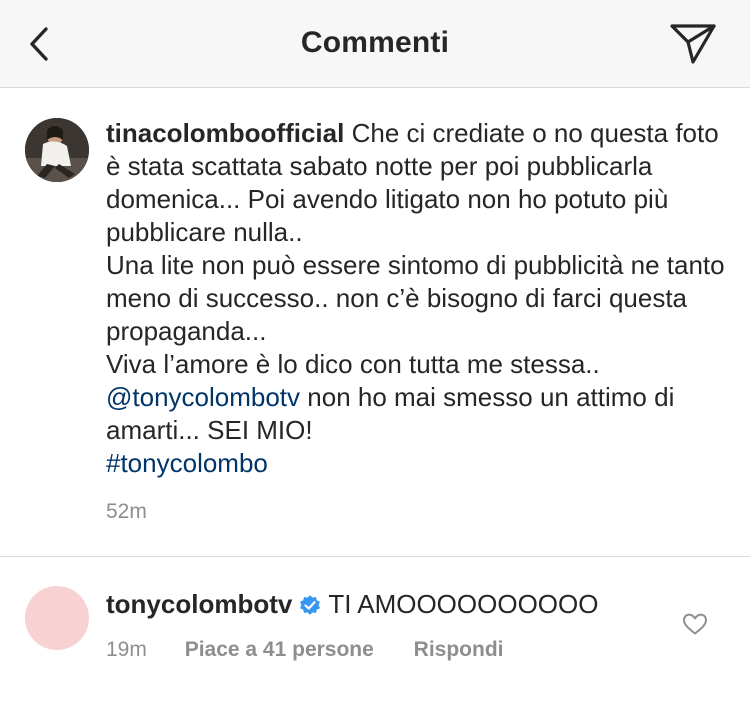 Image resolution: width=750 pixels, height=702 pixels. I want to click on verified-badge-icon, so click(310, 605).